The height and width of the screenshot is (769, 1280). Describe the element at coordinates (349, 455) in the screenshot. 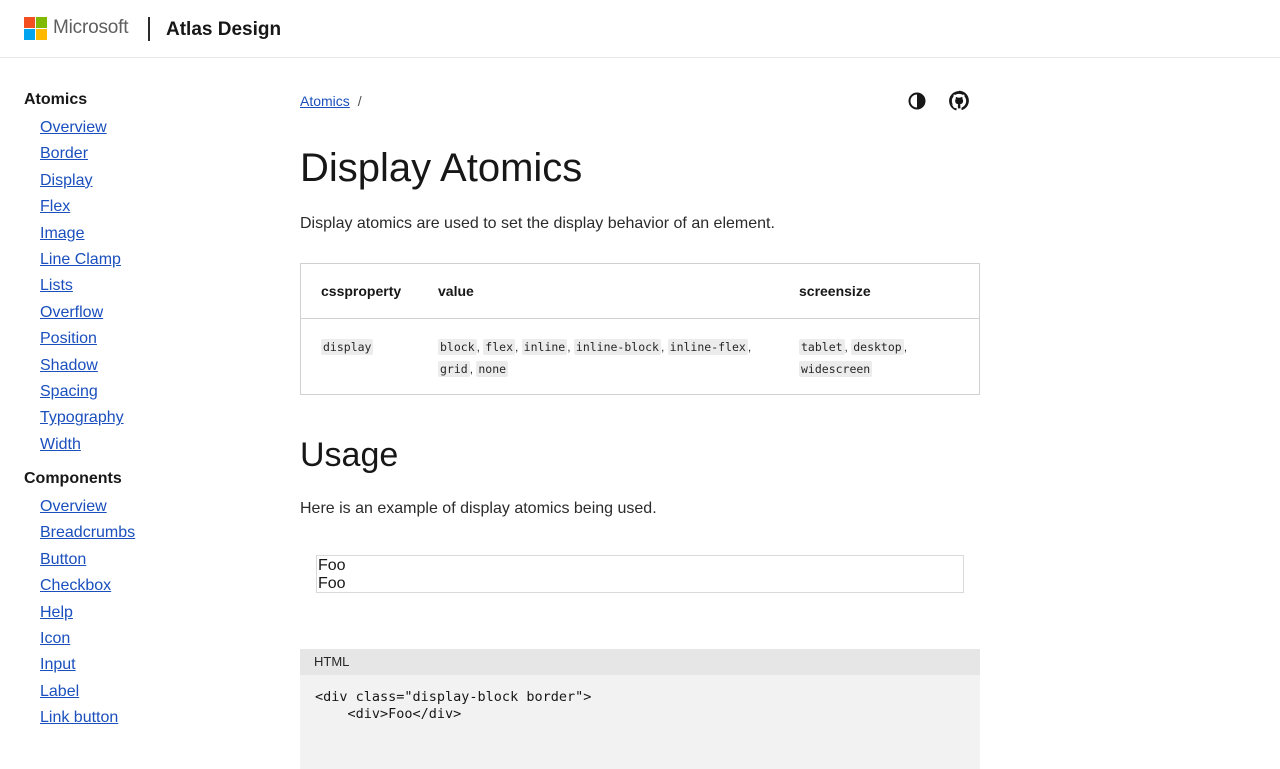

I see `usage-heading: Usage` at that location.